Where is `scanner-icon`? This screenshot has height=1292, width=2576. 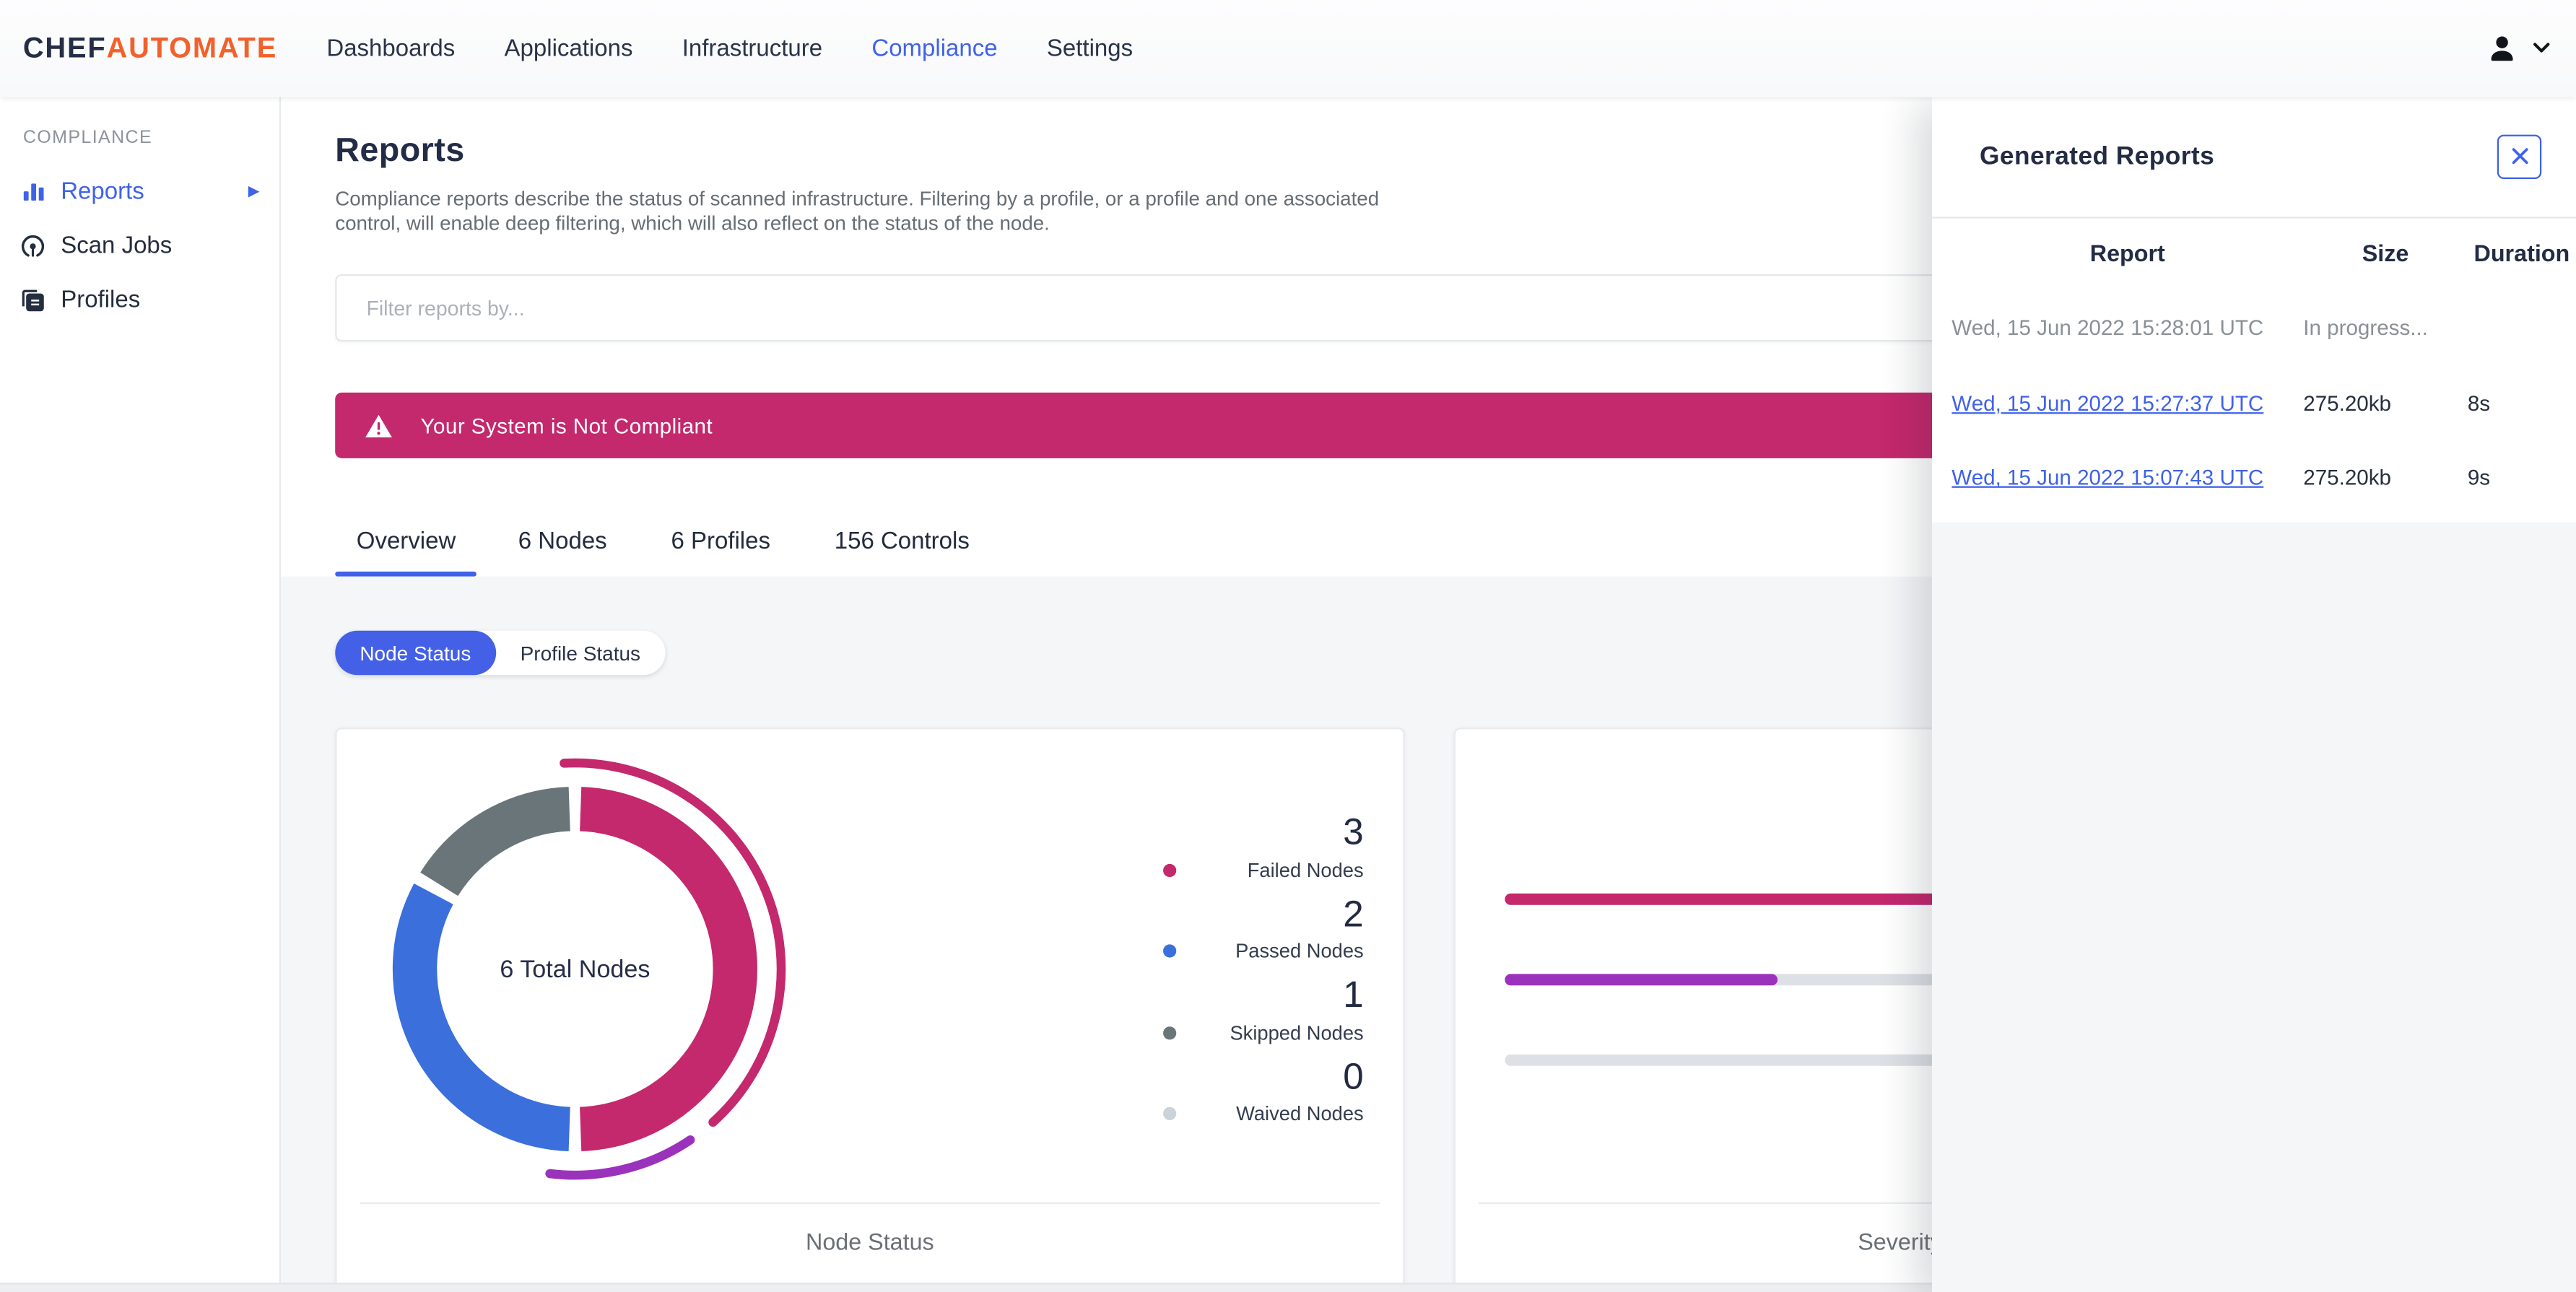 scanner-icon is located at coordinates (32, 245).